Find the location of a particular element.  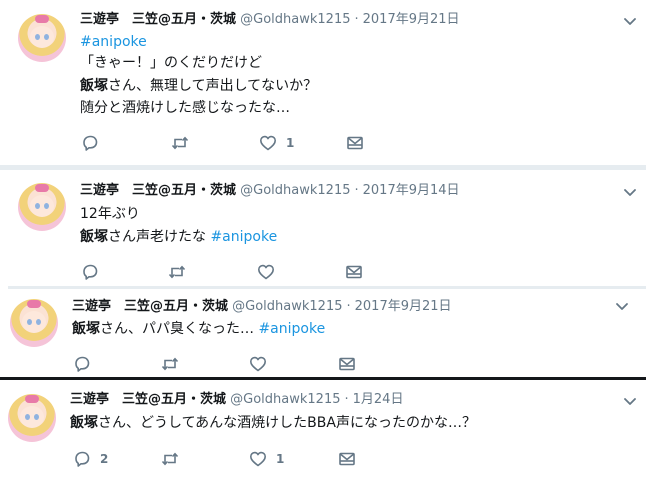

tweet-text: さん声老けたな is located at coordinates (157, 237).